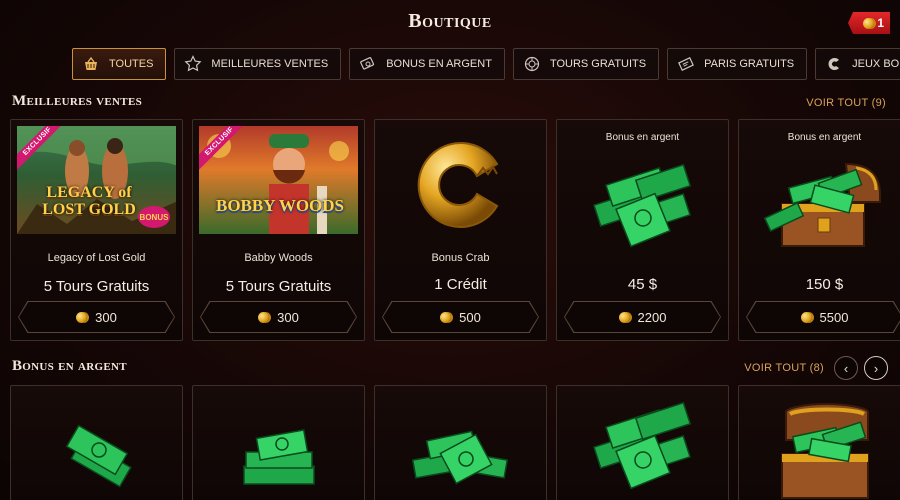 The image size is (900, 500). I want to click on product-price: 500, so click(470, 317).